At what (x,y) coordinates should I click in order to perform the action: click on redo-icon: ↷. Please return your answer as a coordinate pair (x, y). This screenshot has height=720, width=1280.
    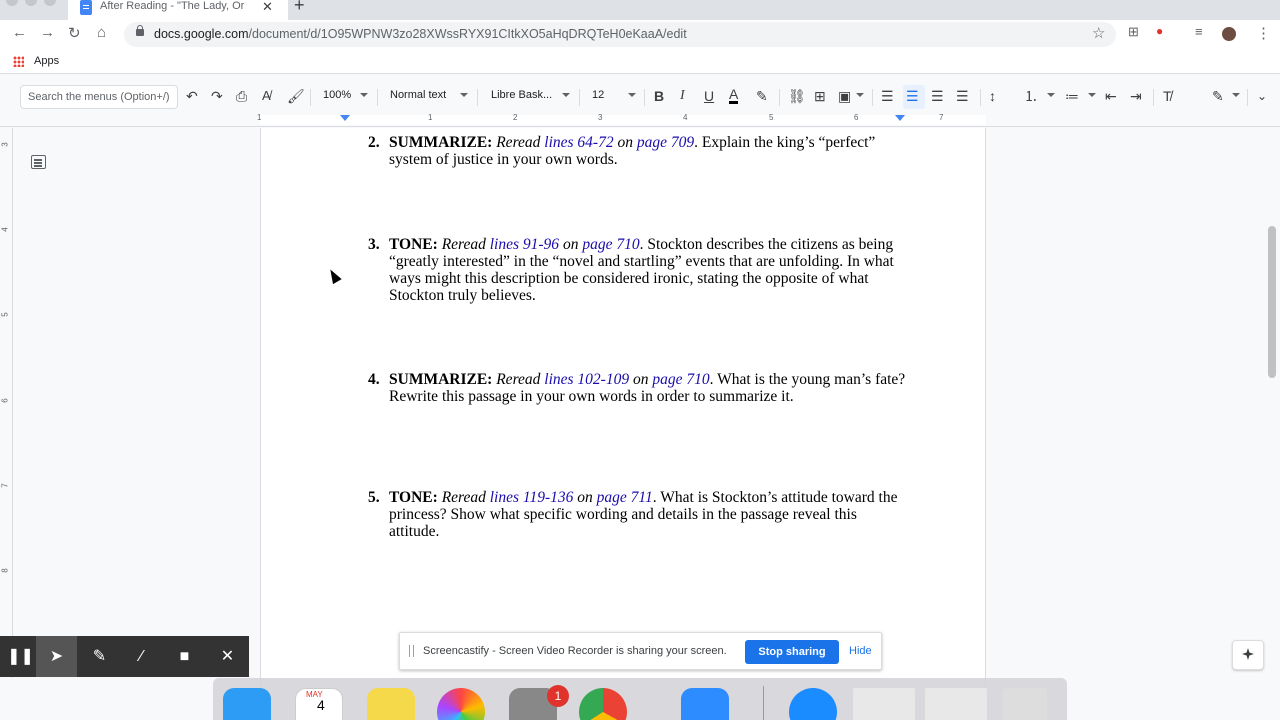
    Looking at the image, I should click on (217, 96).